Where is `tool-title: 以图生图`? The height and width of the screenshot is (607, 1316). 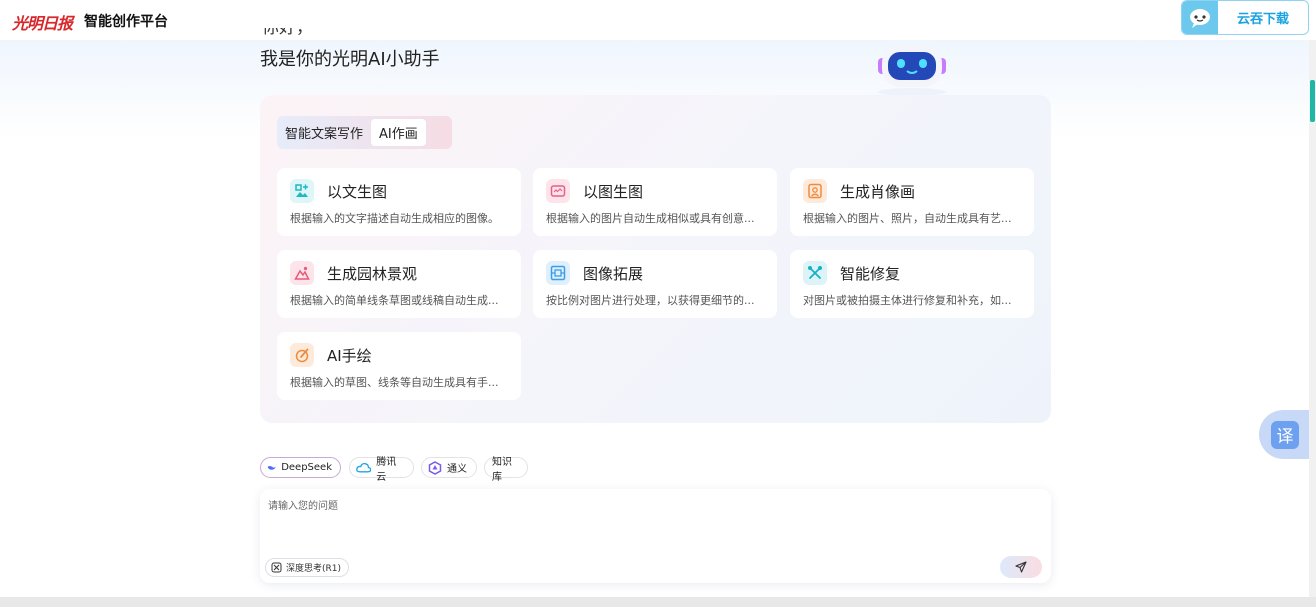
tool-title: 以图生图 is located at coordinates (613, 192).